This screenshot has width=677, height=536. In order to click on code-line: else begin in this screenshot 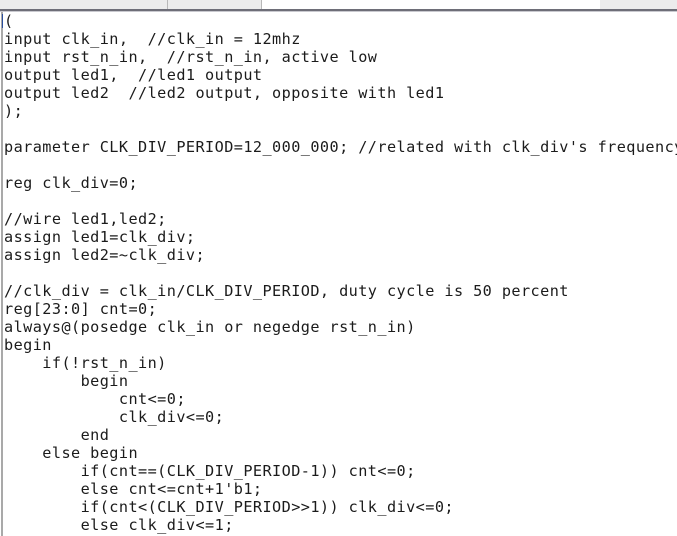, I will do `click(71, 453)`.